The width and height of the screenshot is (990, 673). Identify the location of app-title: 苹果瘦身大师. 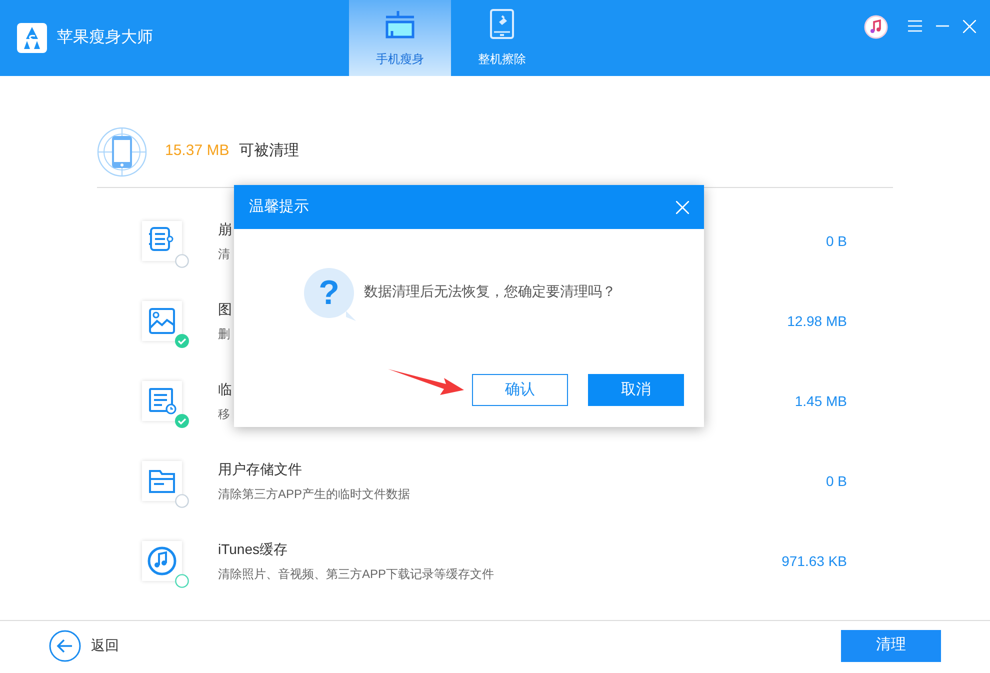
(105, 38).